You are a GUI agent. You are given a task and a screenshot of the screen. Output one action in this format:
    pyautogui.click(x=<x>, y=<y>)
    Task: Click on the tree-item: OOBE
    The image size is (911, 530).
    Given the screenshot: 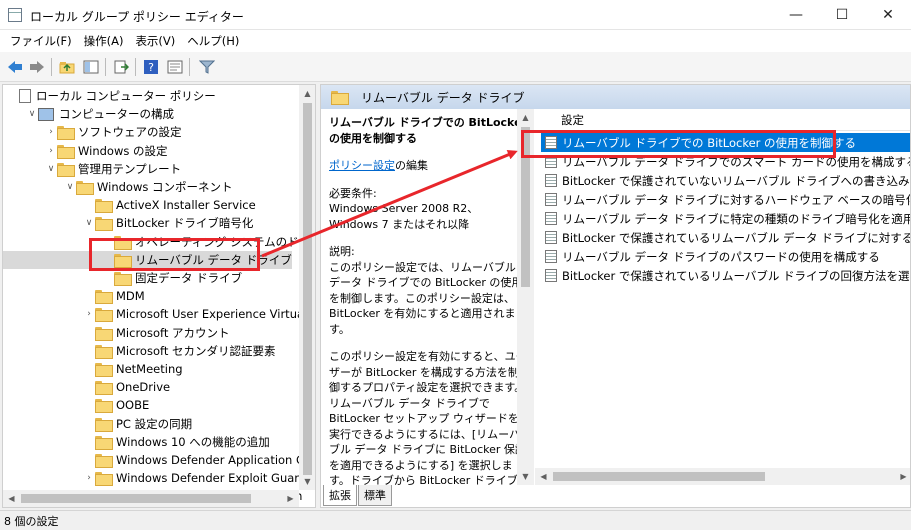 What is the action you would take?
    pyautogui.click(x=76, y=405)
    